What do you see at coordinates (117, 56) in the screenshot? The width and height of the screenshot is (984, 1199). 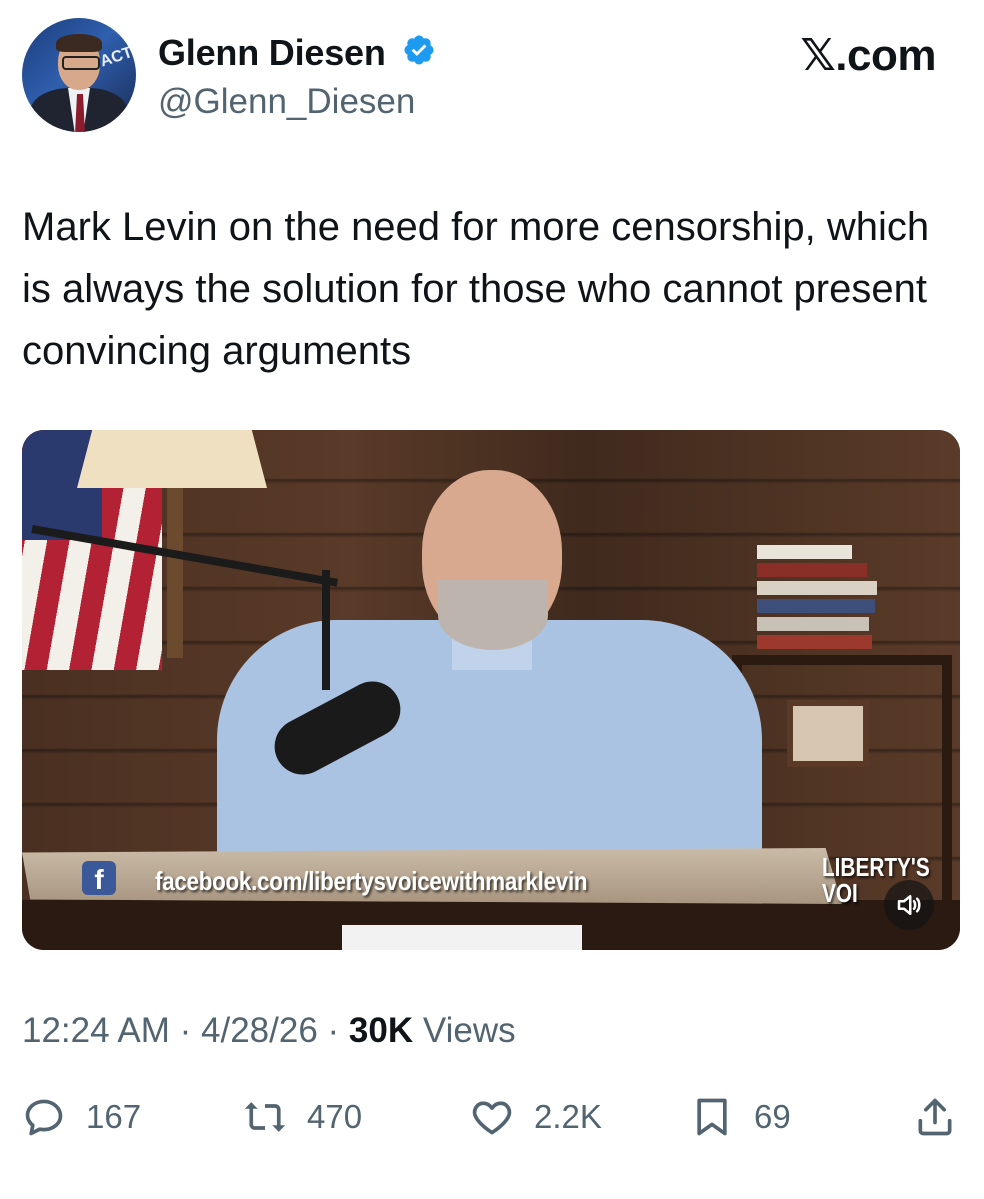 I see `avatar-backdrop-text: ACTI` at bounding box center [117, 56].